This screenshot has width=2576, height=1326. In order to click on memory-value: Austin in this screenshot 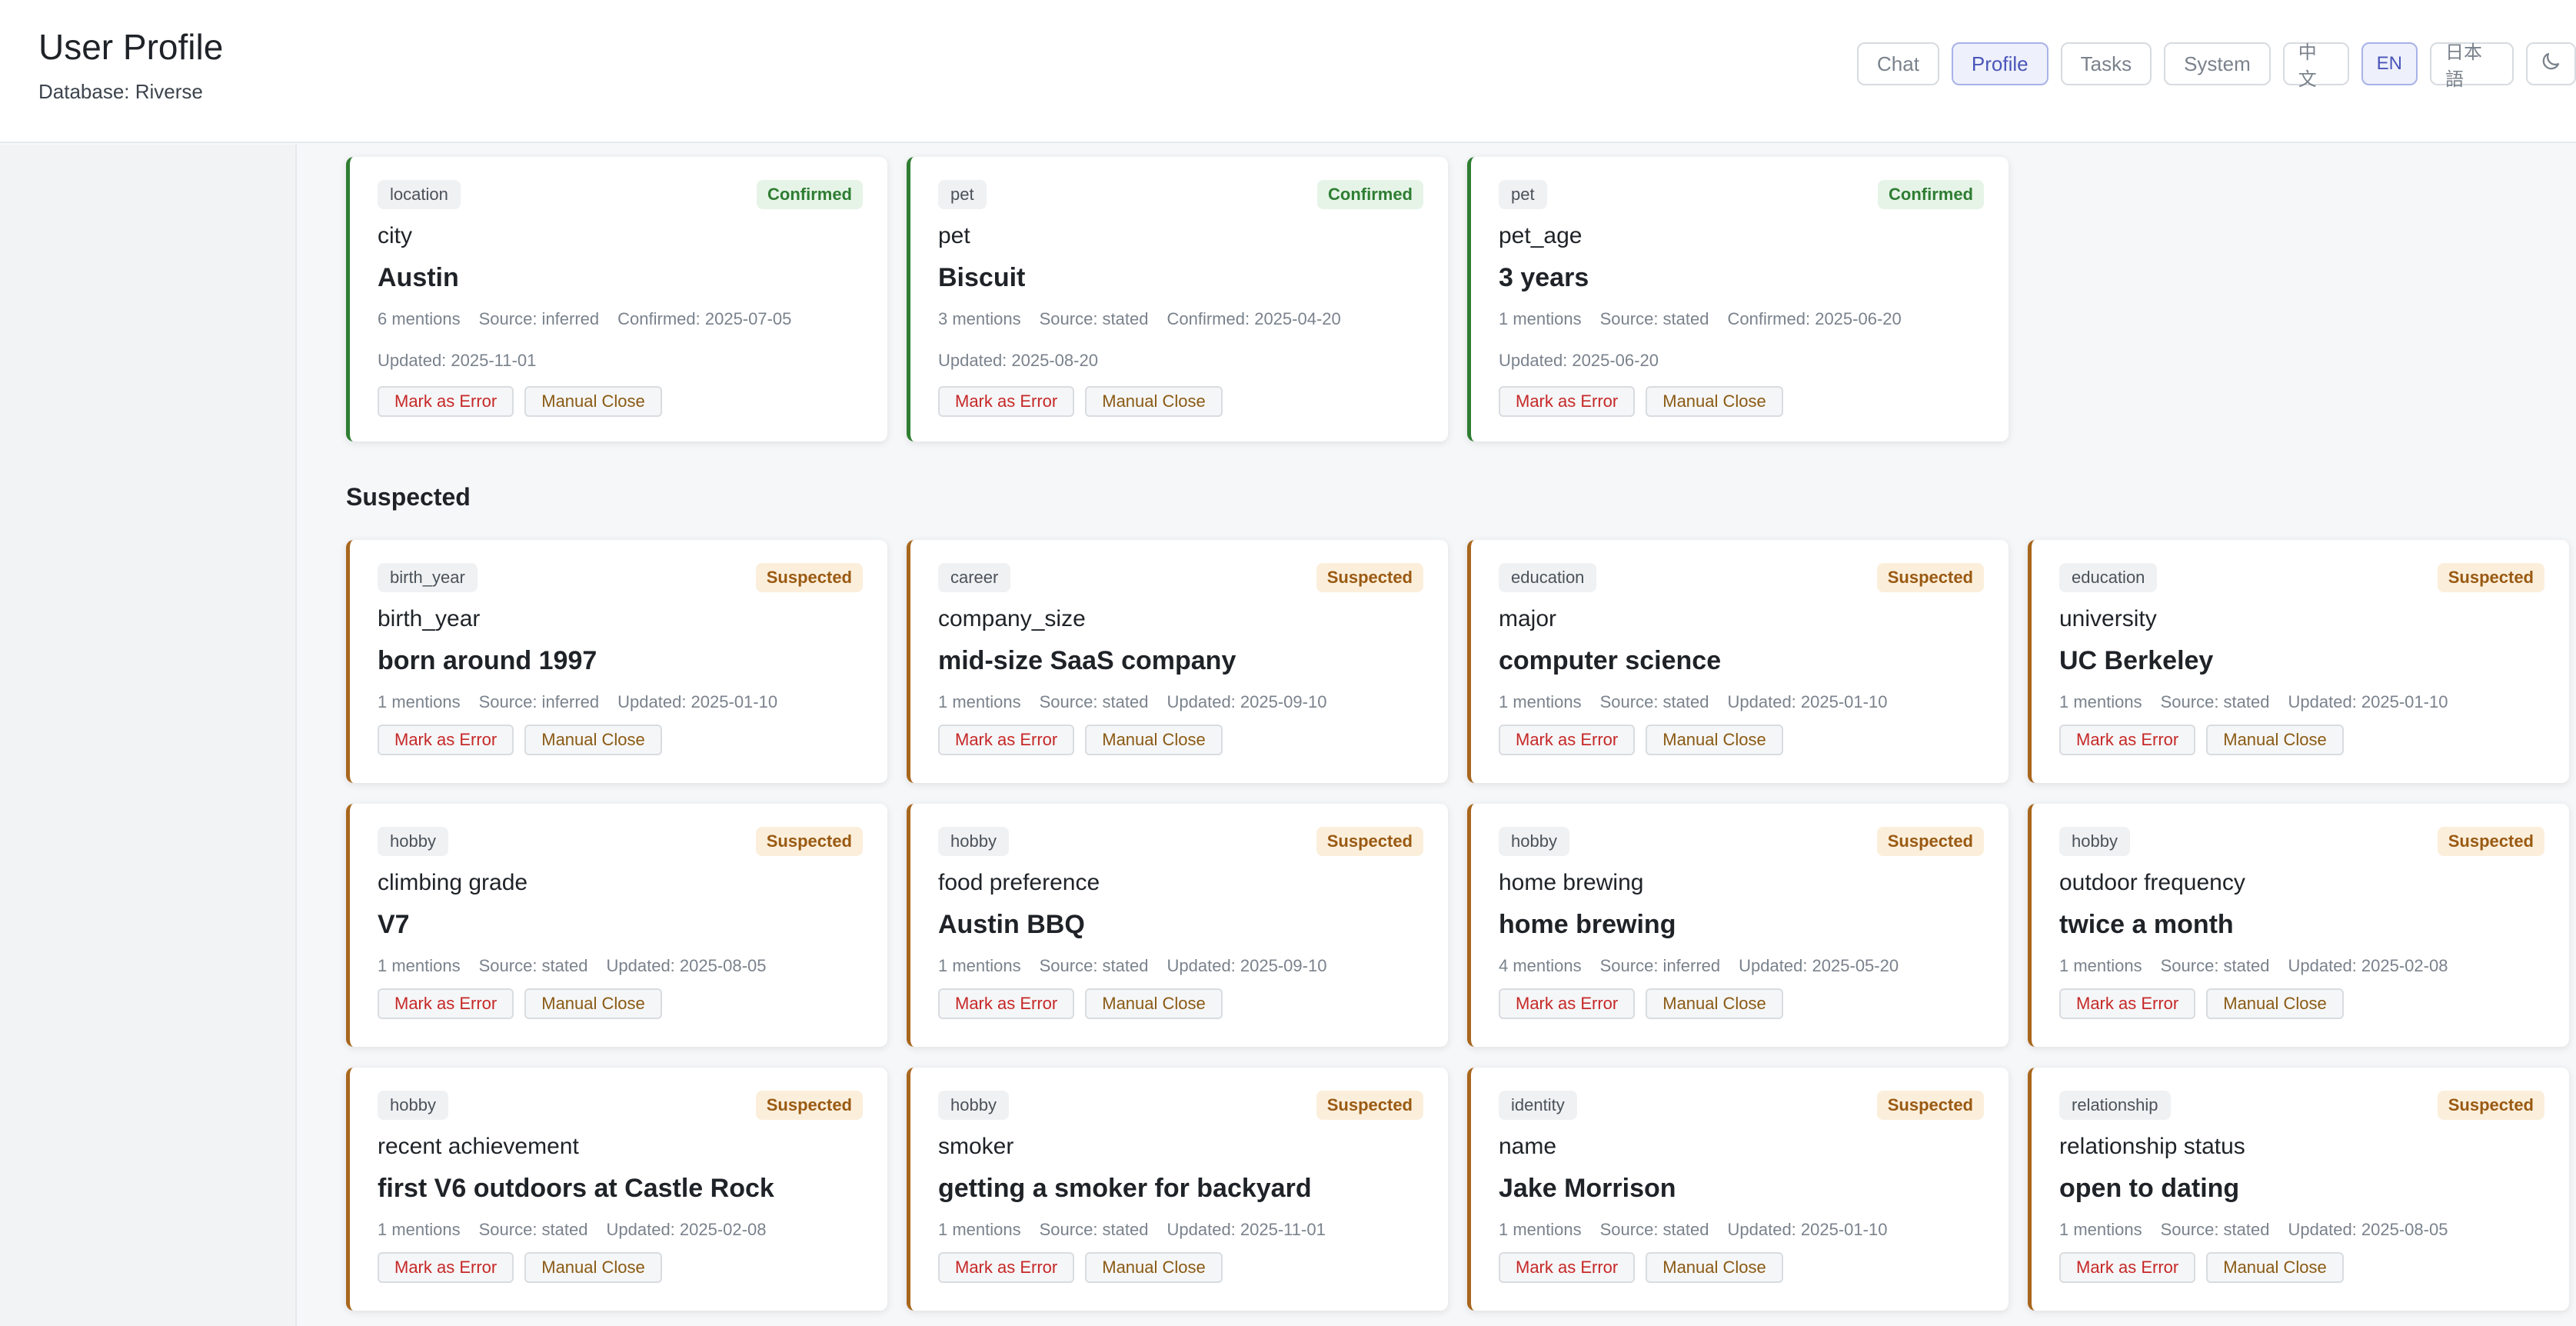, I will do `click(418, 278)`.